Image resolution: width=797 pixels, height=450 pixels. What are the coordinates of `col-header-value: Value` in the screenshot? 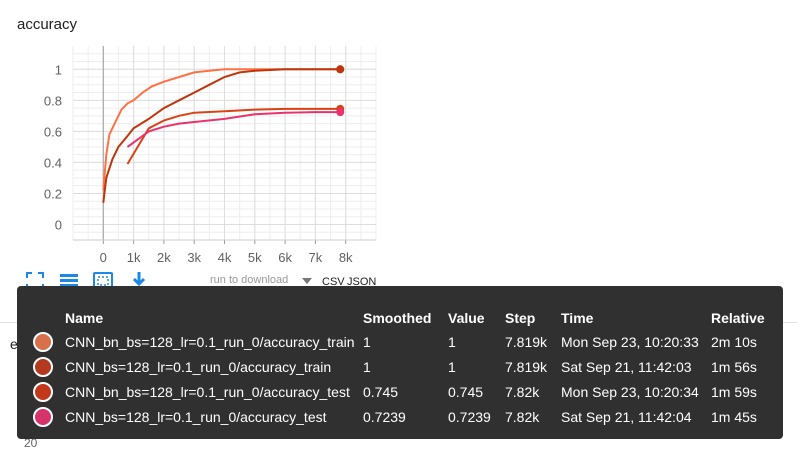 It's located at (466, 318).